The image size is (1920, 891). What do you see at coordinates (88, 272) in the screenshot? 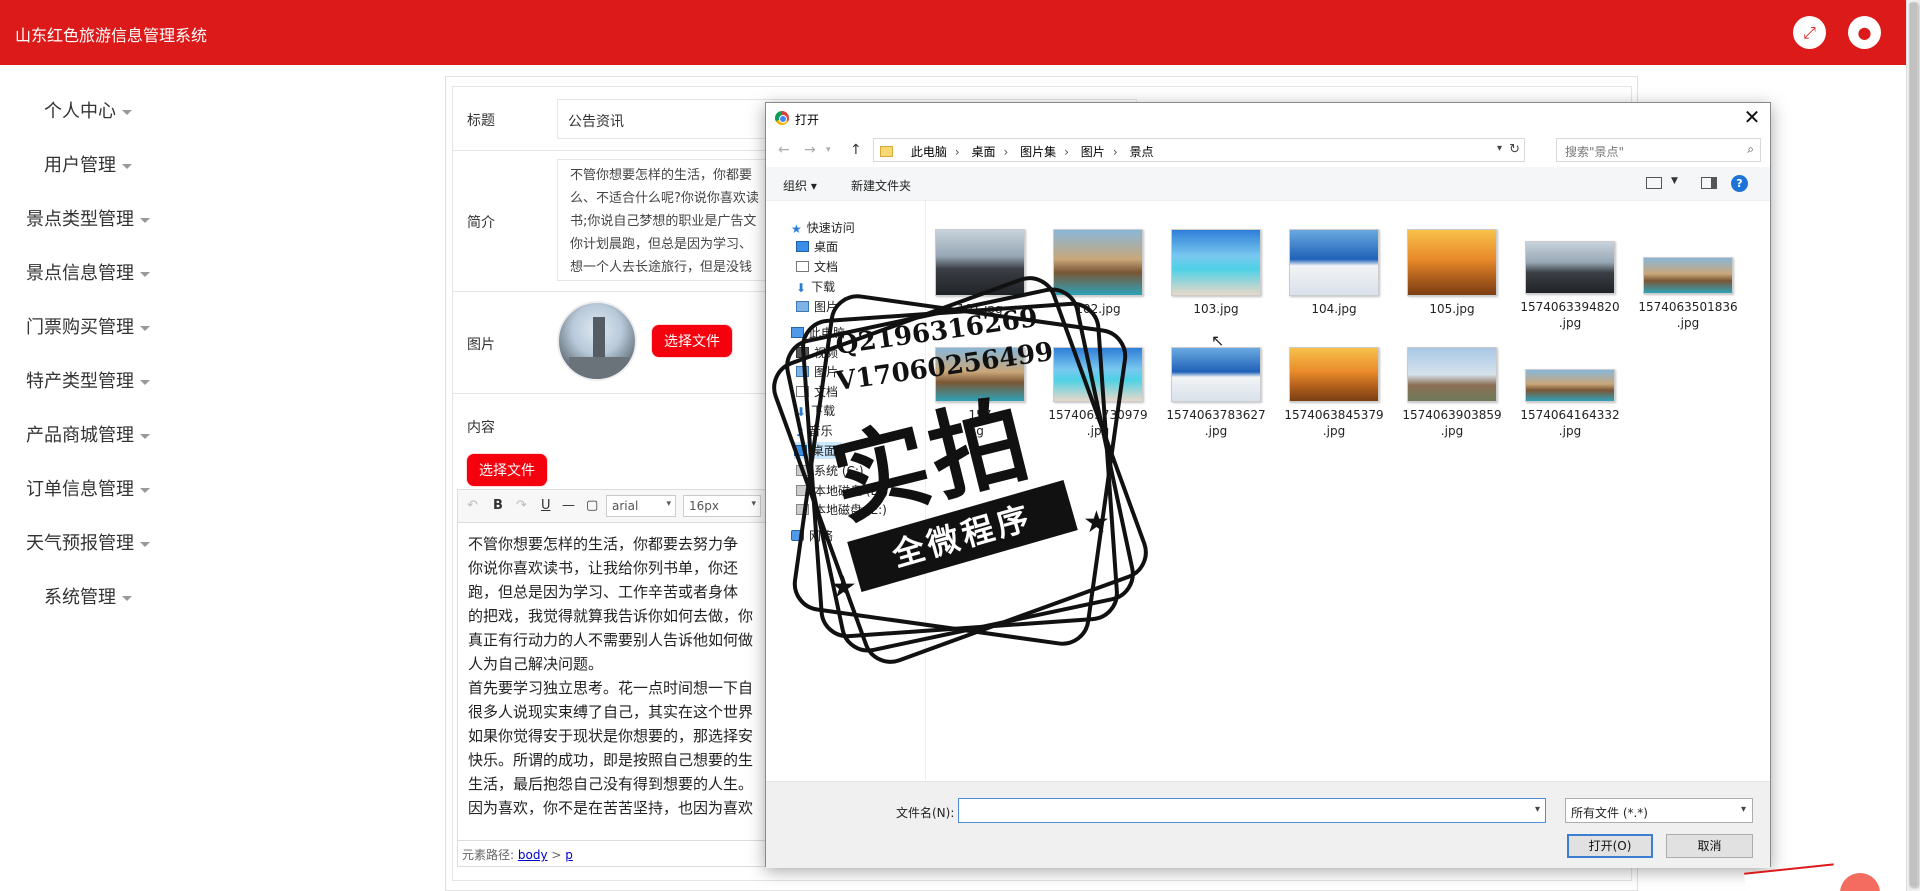
I see `sidebar-item-spot-info: 景点信息管理` at bounding box center [88, 272].